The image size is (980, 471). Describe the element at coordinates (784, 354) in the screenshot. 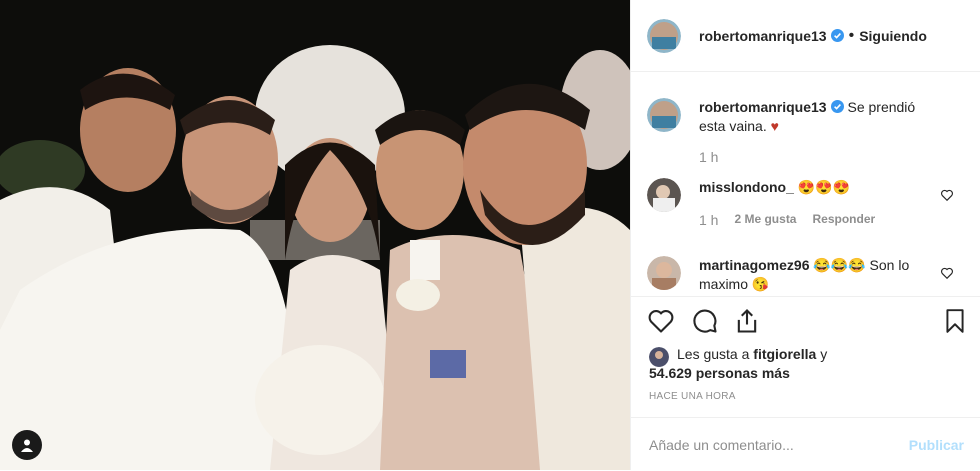

I see `liker-username: fitgiorella` at that location.